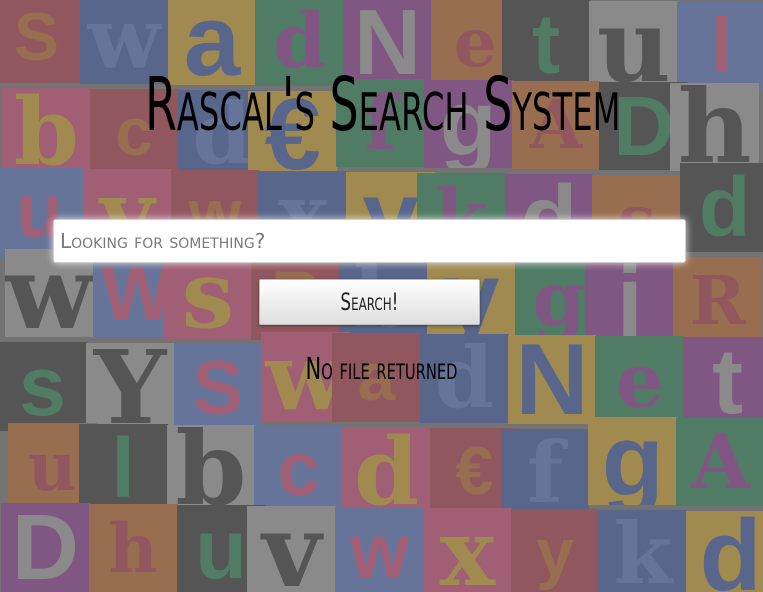  I want to click on page-title: Rascal's Search System, so click(382, 105).